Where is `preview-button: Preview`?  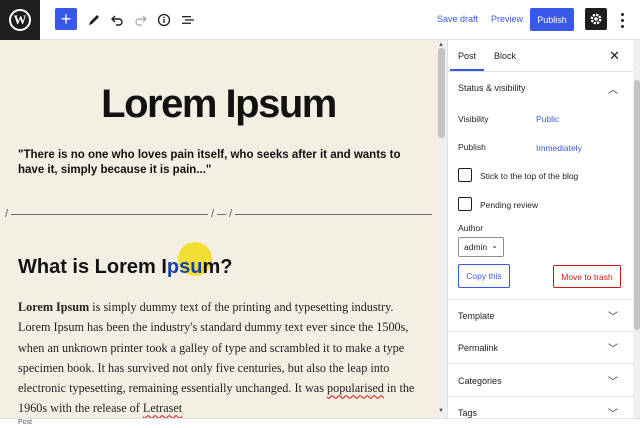 preview-button: Preview is located at coordinates (507, 19).